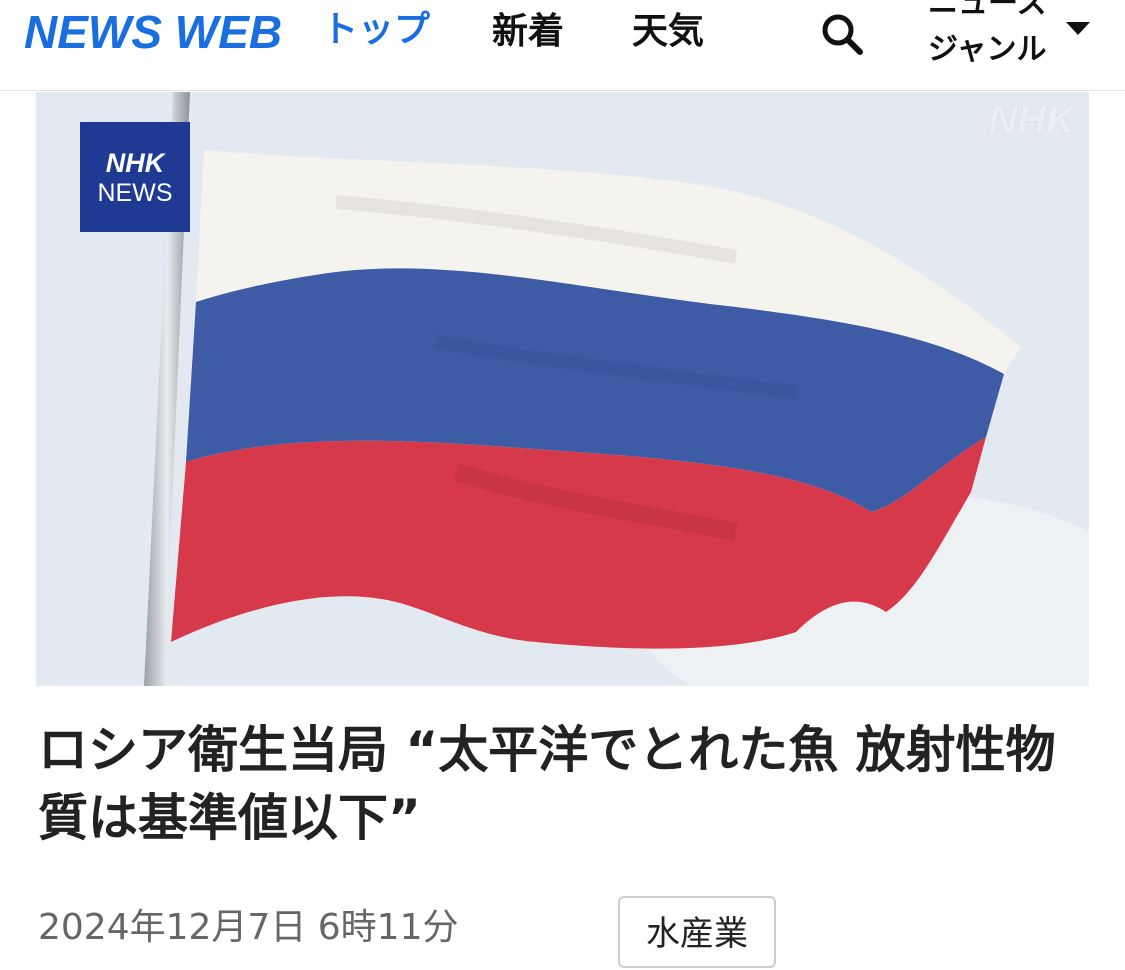 The image size is (1125, 970). Describe the element at coordinates (135, 163) in the screenshot. I see `nhk-badge-line1: NHK` at that location.